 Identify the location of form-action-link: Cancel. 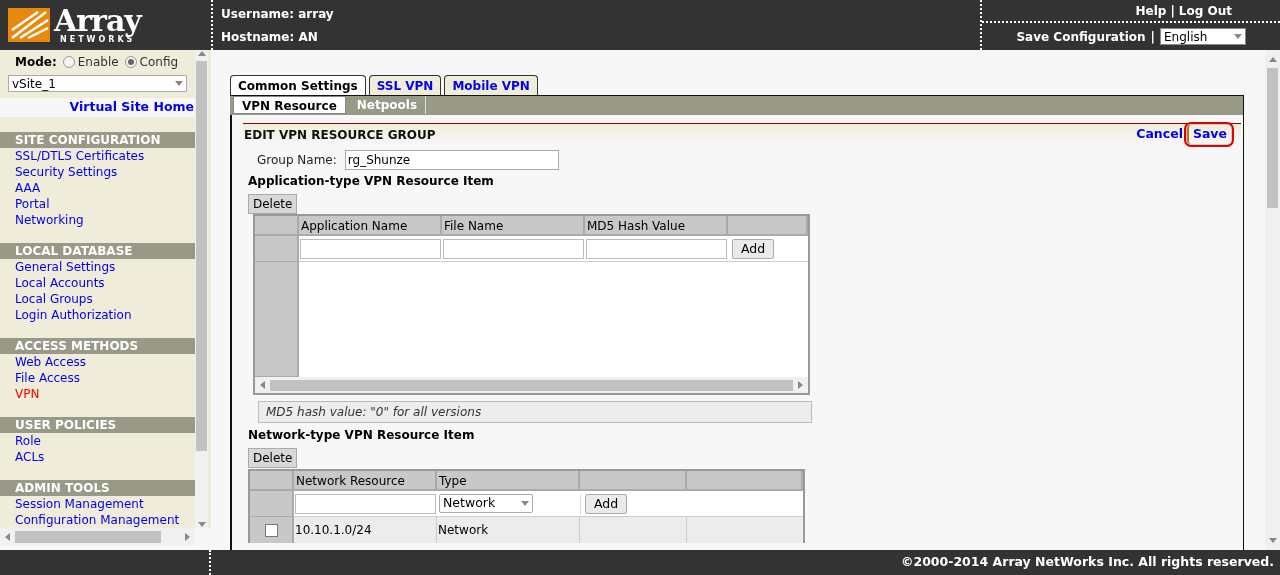
(1159, 134).